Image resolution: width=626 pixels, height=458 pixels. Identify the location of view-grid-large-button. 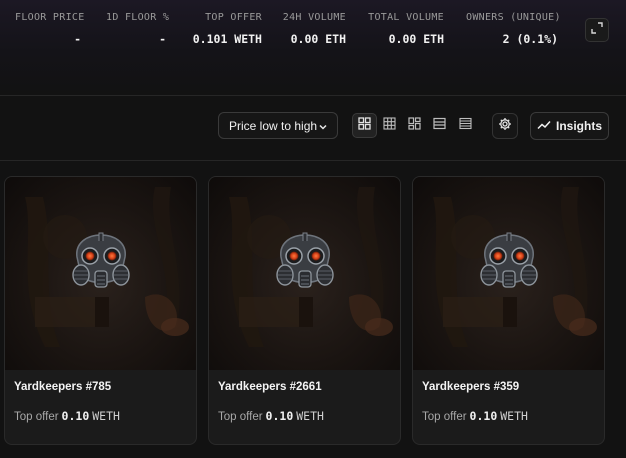
(364, 125).